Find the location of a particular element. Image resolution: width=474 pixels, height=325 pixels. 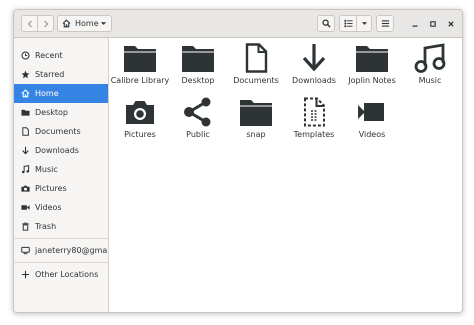

share-icon is located at coordinates (198, 112).